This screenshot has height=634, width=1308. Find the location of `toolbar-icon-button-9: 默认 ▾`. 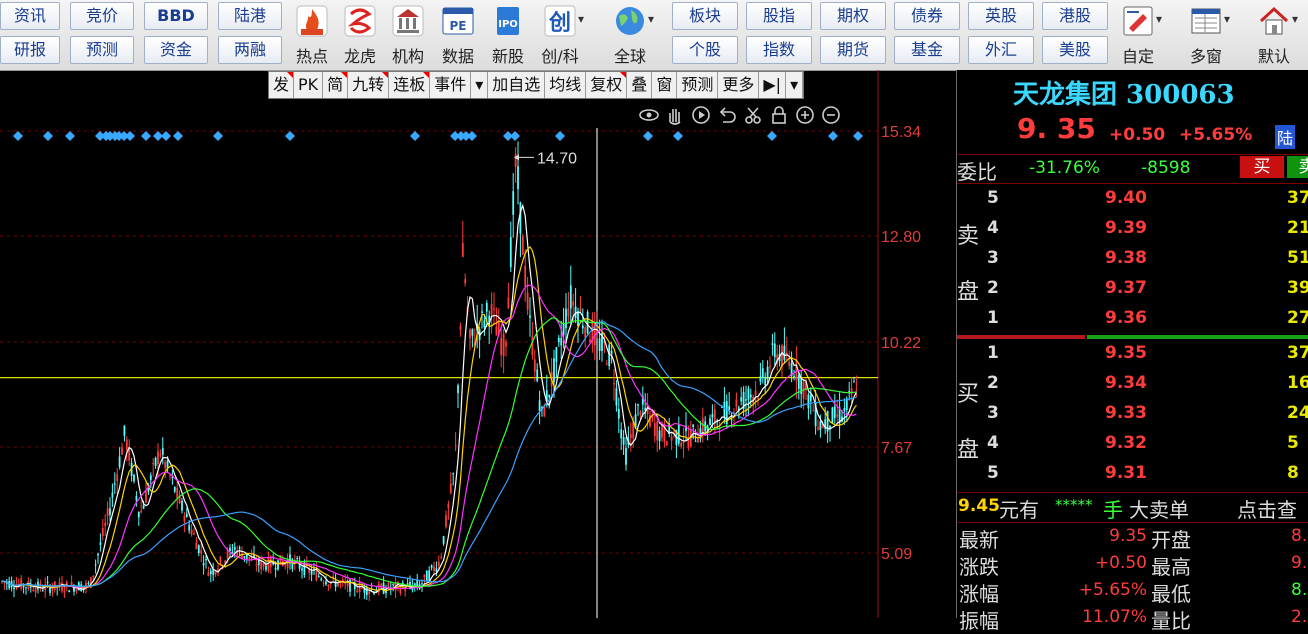

toolbar-icon-button-9: 默认 ▾ is located at coordinates (1275, 35).